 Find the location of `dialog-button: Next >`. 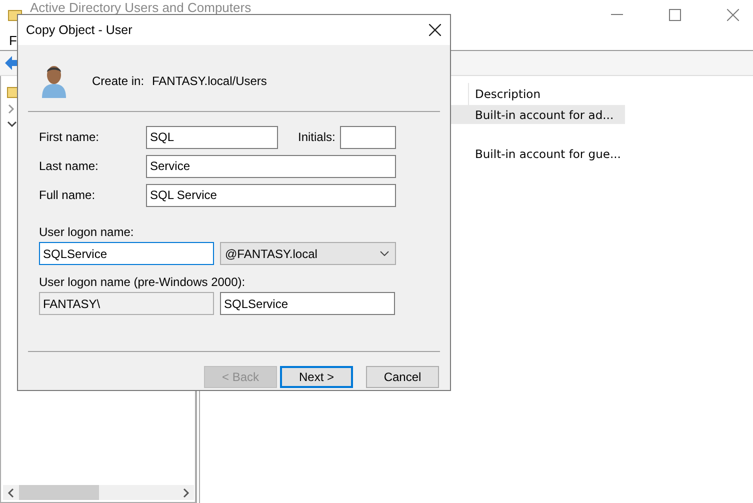

dialog-button: Next > is located at coordinates (316, 377).